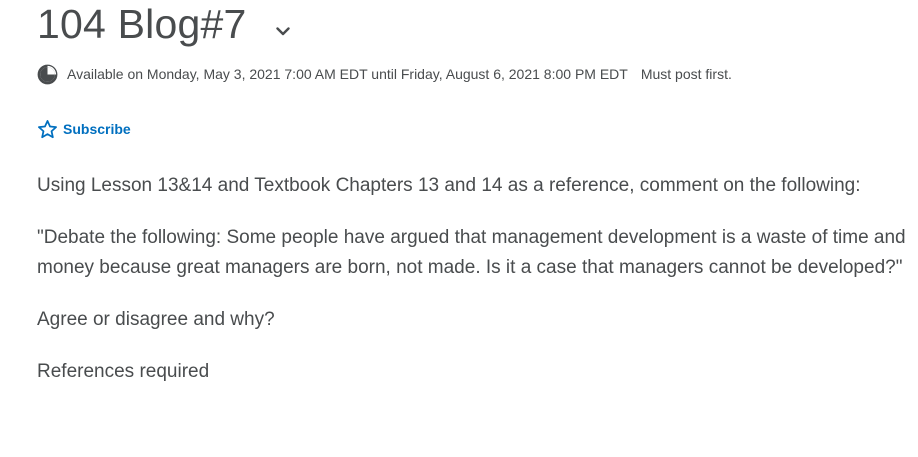 The image size is (918, 457). What do you see at coordinates (686, 74) in the screenshot?
I see `must-post-first-notice: Must post first.` at bounding box center [686, 74].